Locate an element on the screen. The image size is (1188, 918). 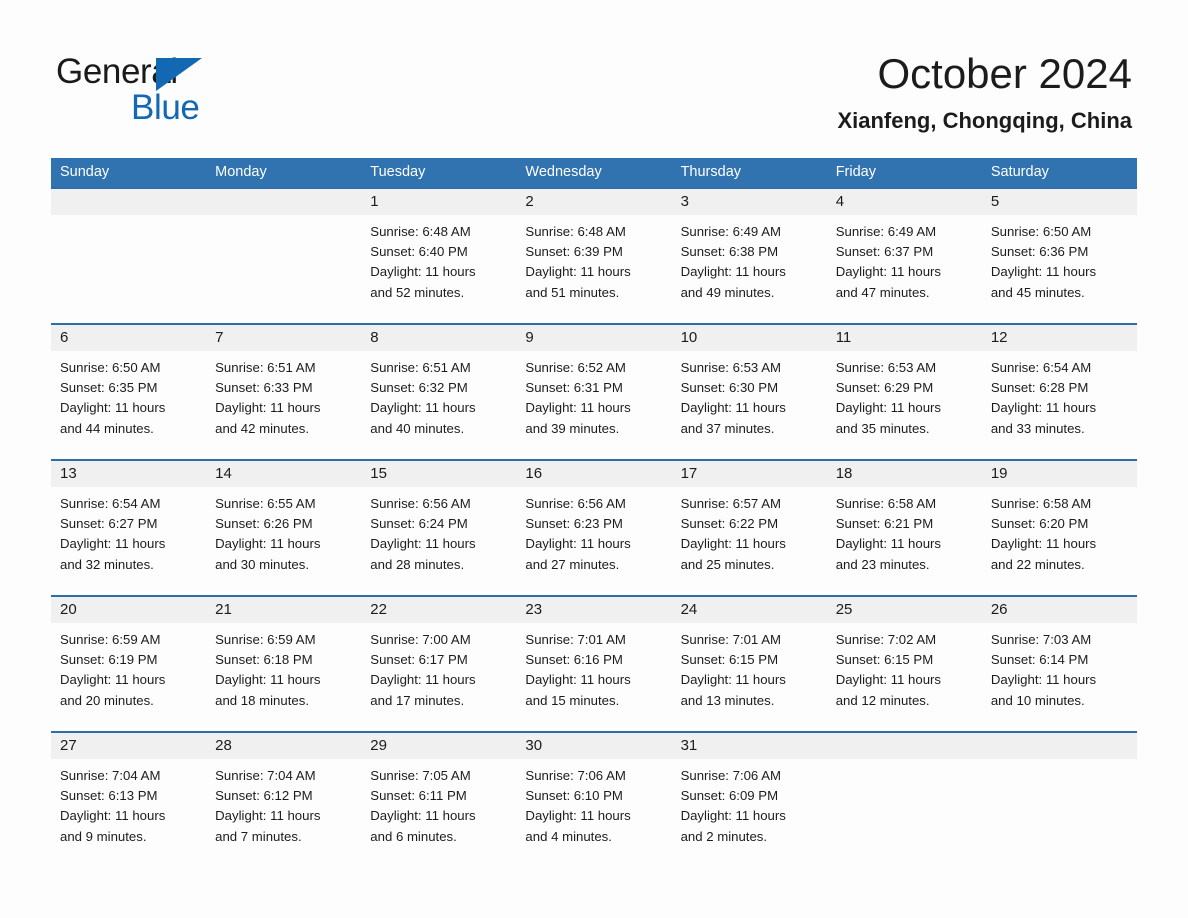
day-number: 7 is located at coordinates (283, 338).